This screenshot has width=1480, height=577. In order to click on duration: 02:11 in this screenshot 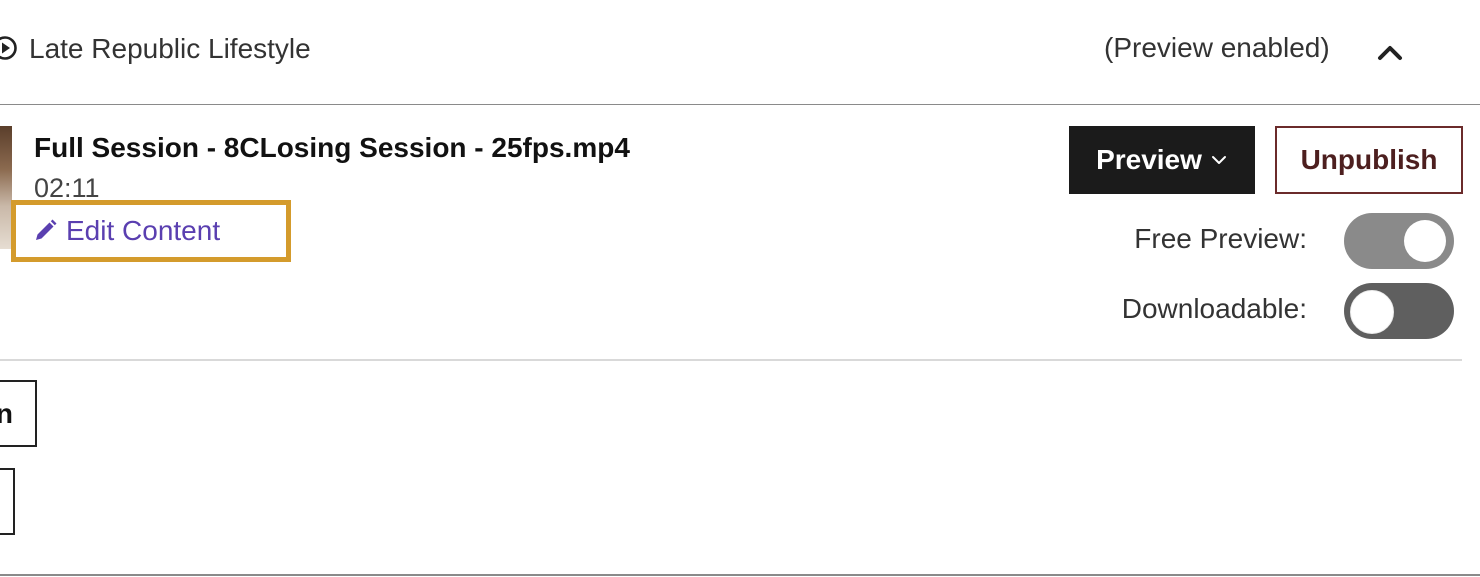, I will do `click(67, 186)`.